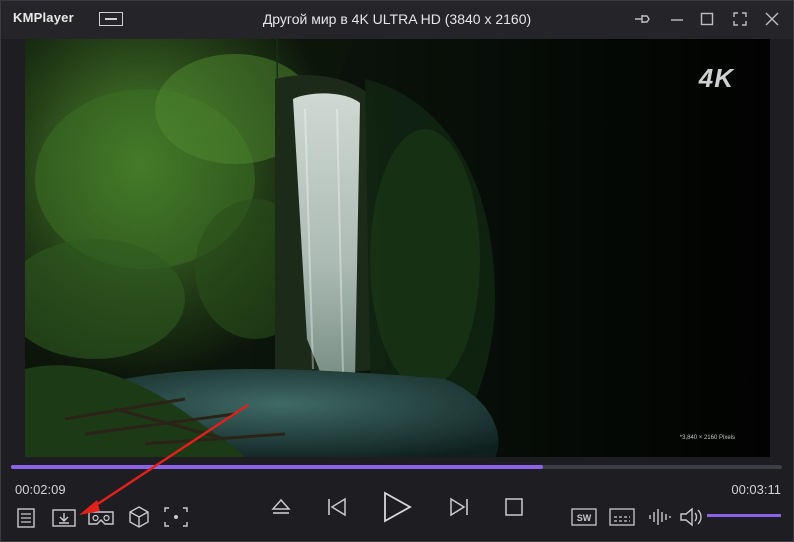  Describe the element at coordinates (176, 517) in the screenshot. I see `capture-icon` at that location.